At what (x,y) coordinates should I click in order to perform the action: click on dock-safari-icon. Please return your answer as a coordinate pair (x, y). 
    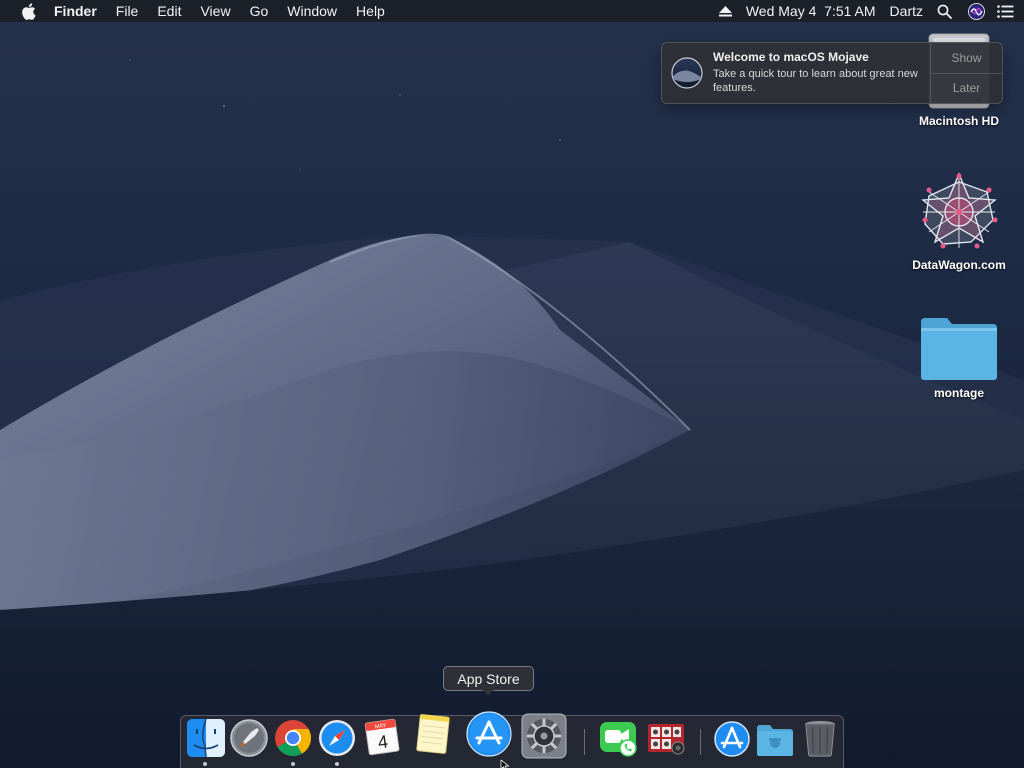
    Looking at the image, I should click on (337, 738).